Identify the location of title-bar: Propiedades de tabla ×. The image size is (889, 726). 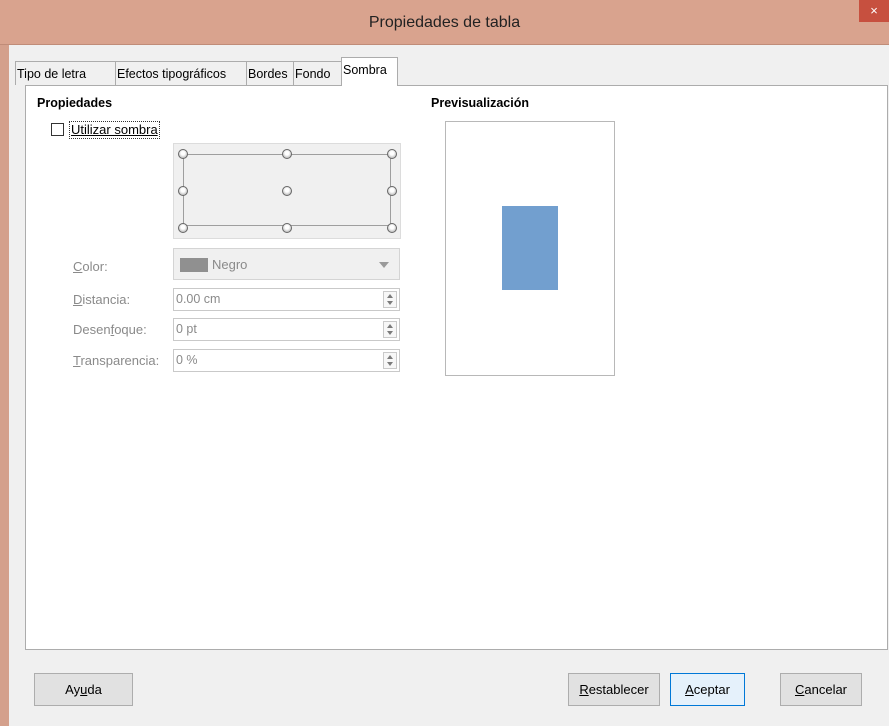
(444, 22).